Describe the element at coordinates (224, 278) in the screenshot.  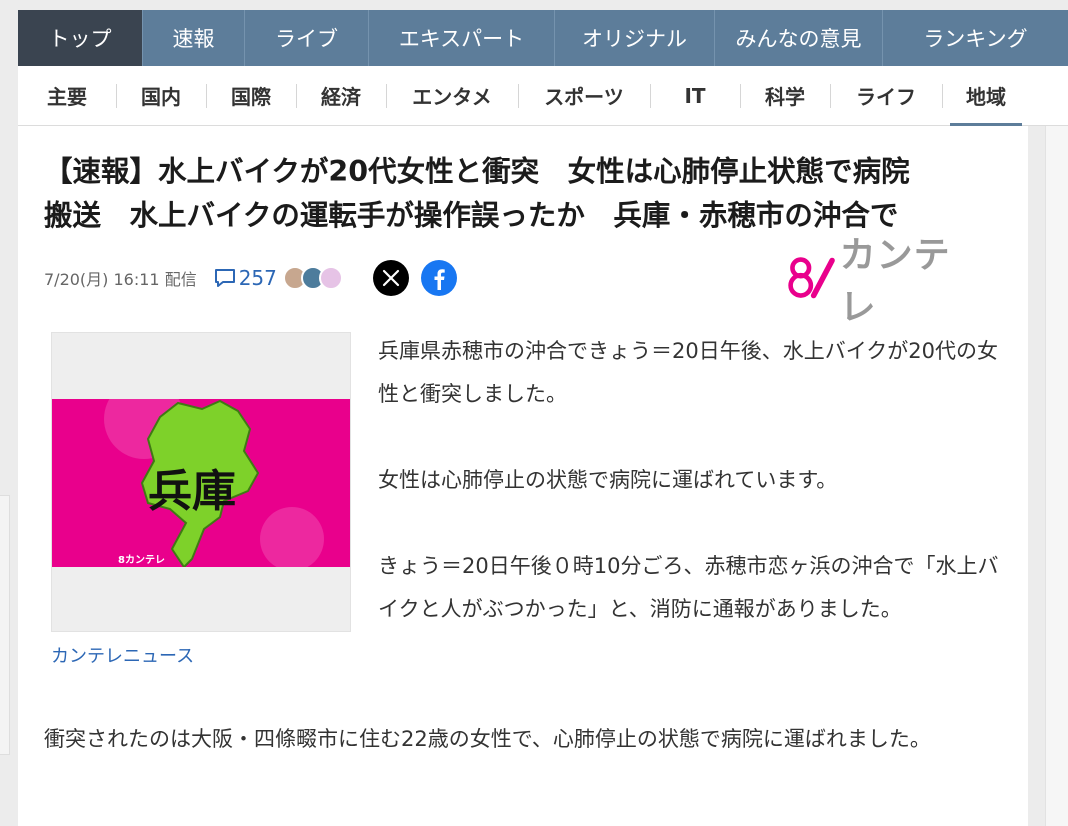
I see `comment-bubble-icon` at that location.